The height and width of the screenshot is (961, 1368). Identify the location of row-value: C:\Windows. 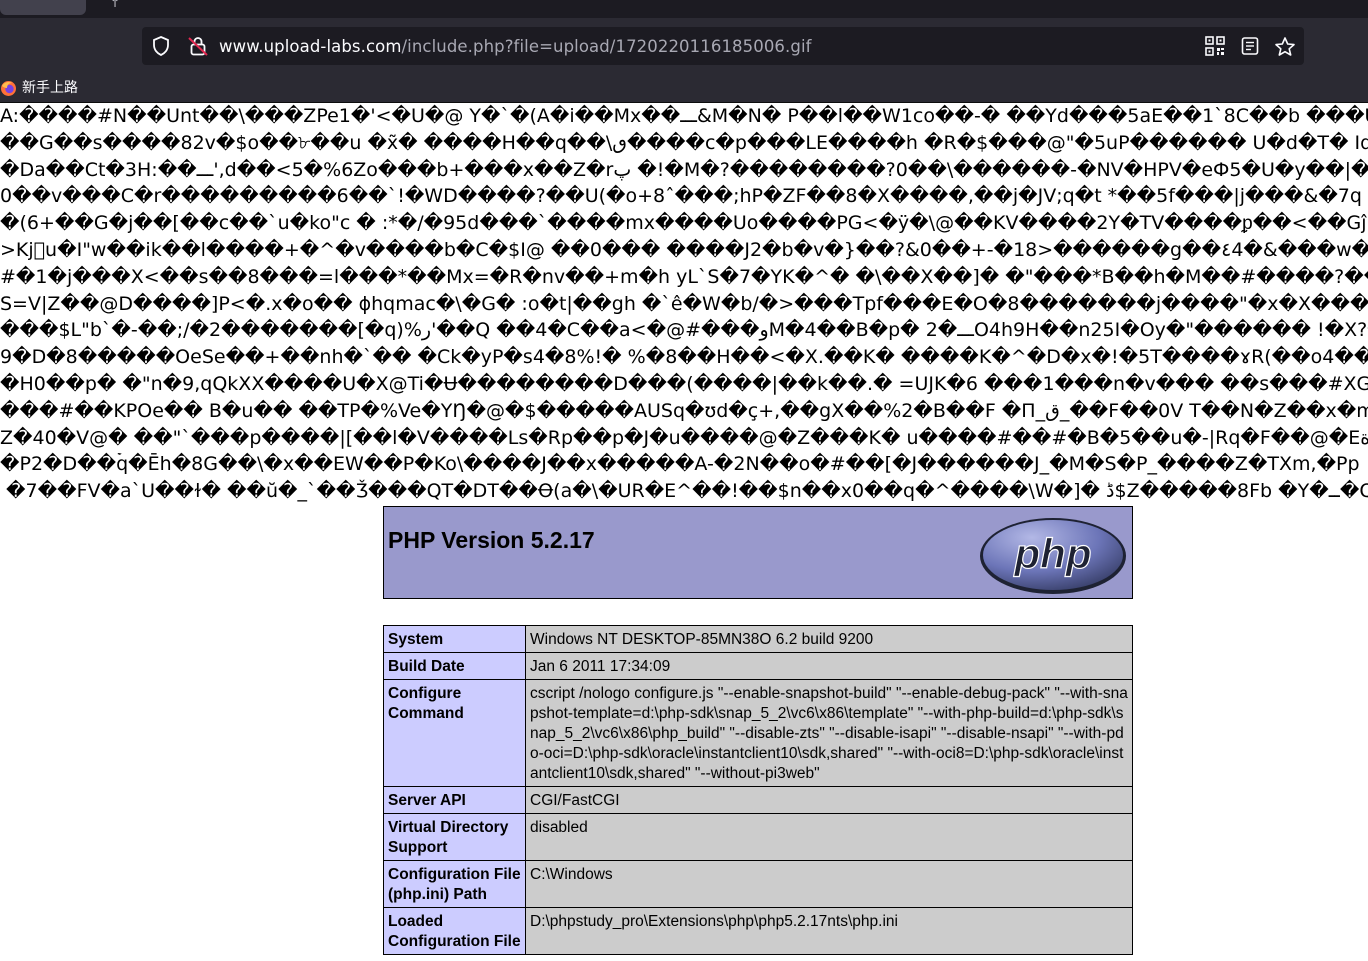
(829, 884).